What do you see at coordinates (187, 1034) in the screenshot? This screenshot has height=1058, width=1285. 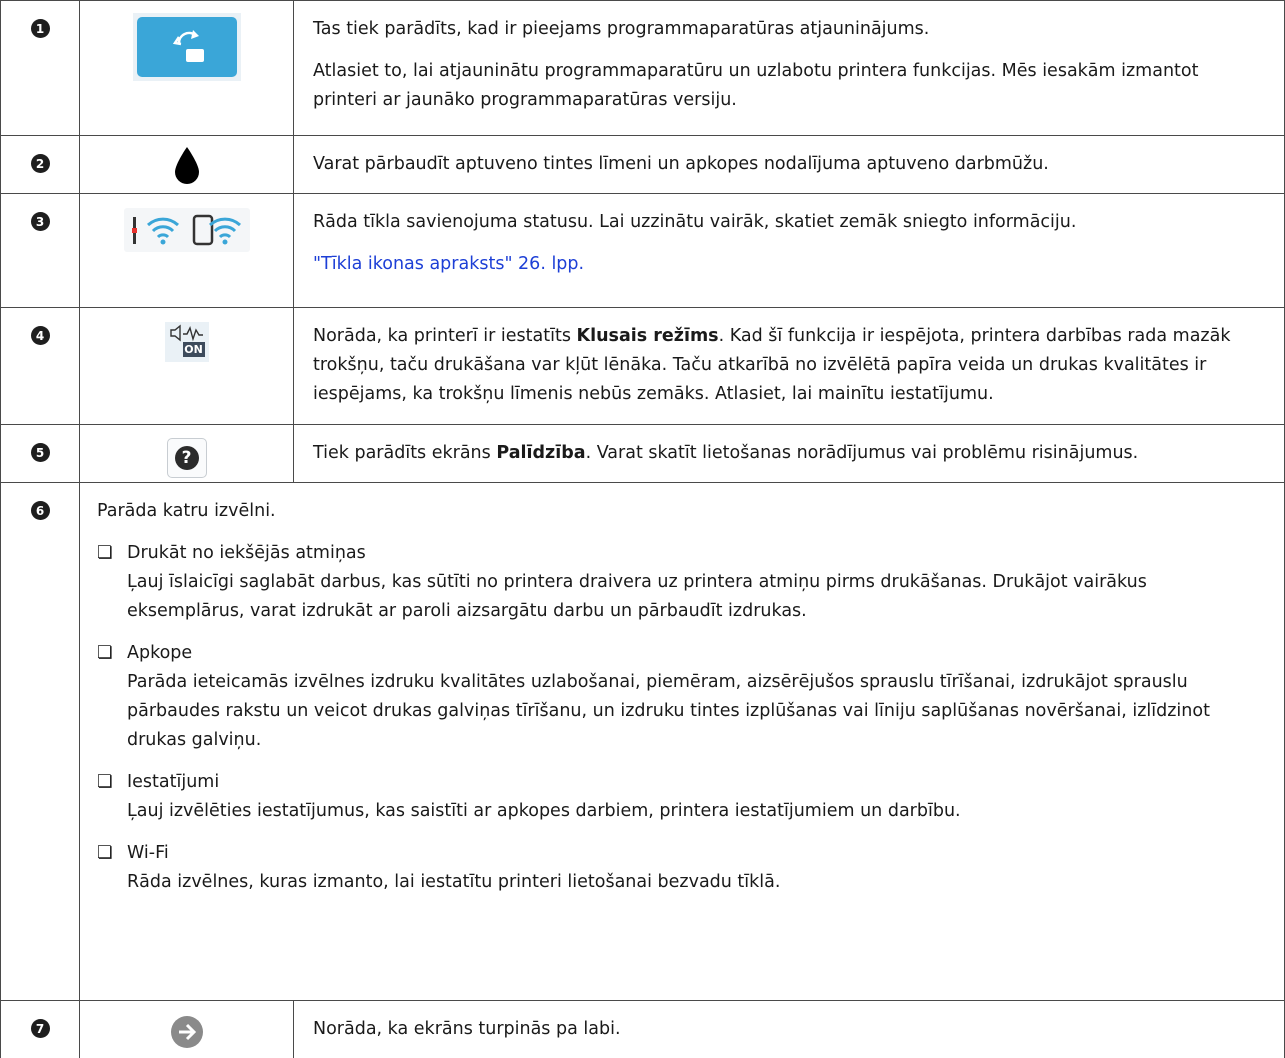 I see `arrow-right-icon` at bounding box center [187, 1034].